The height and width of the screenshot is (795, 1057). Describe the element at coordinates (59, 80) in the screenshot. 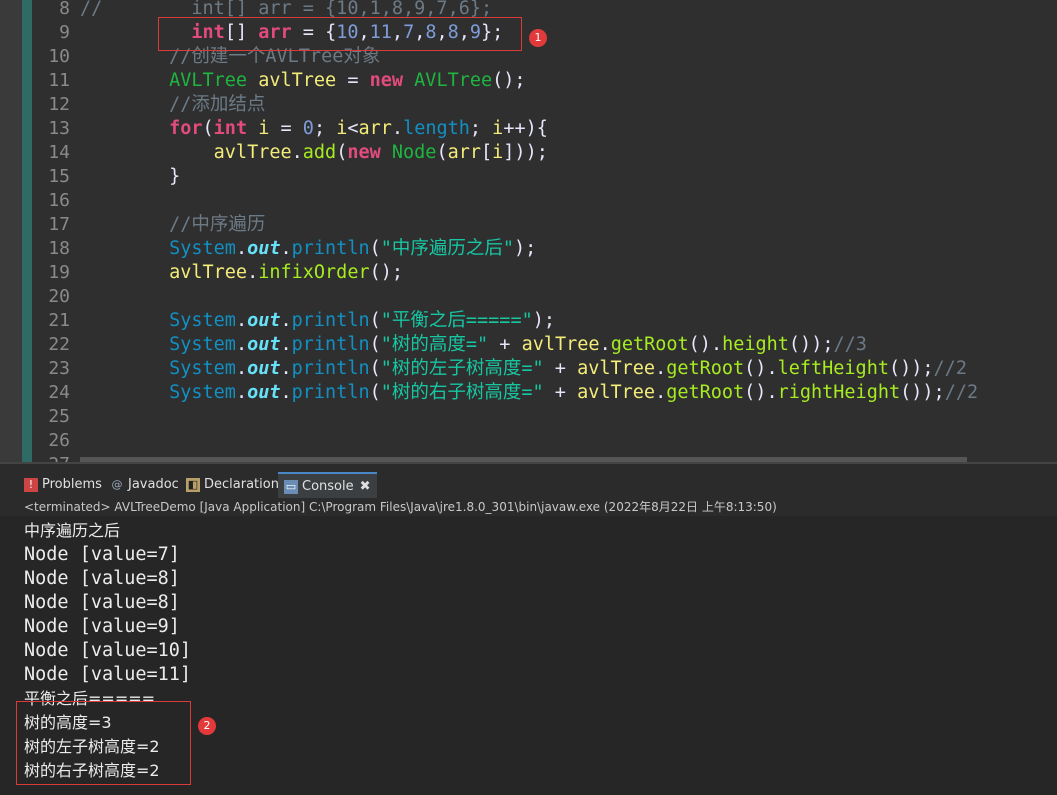

I see `line-number: 11` at that location.